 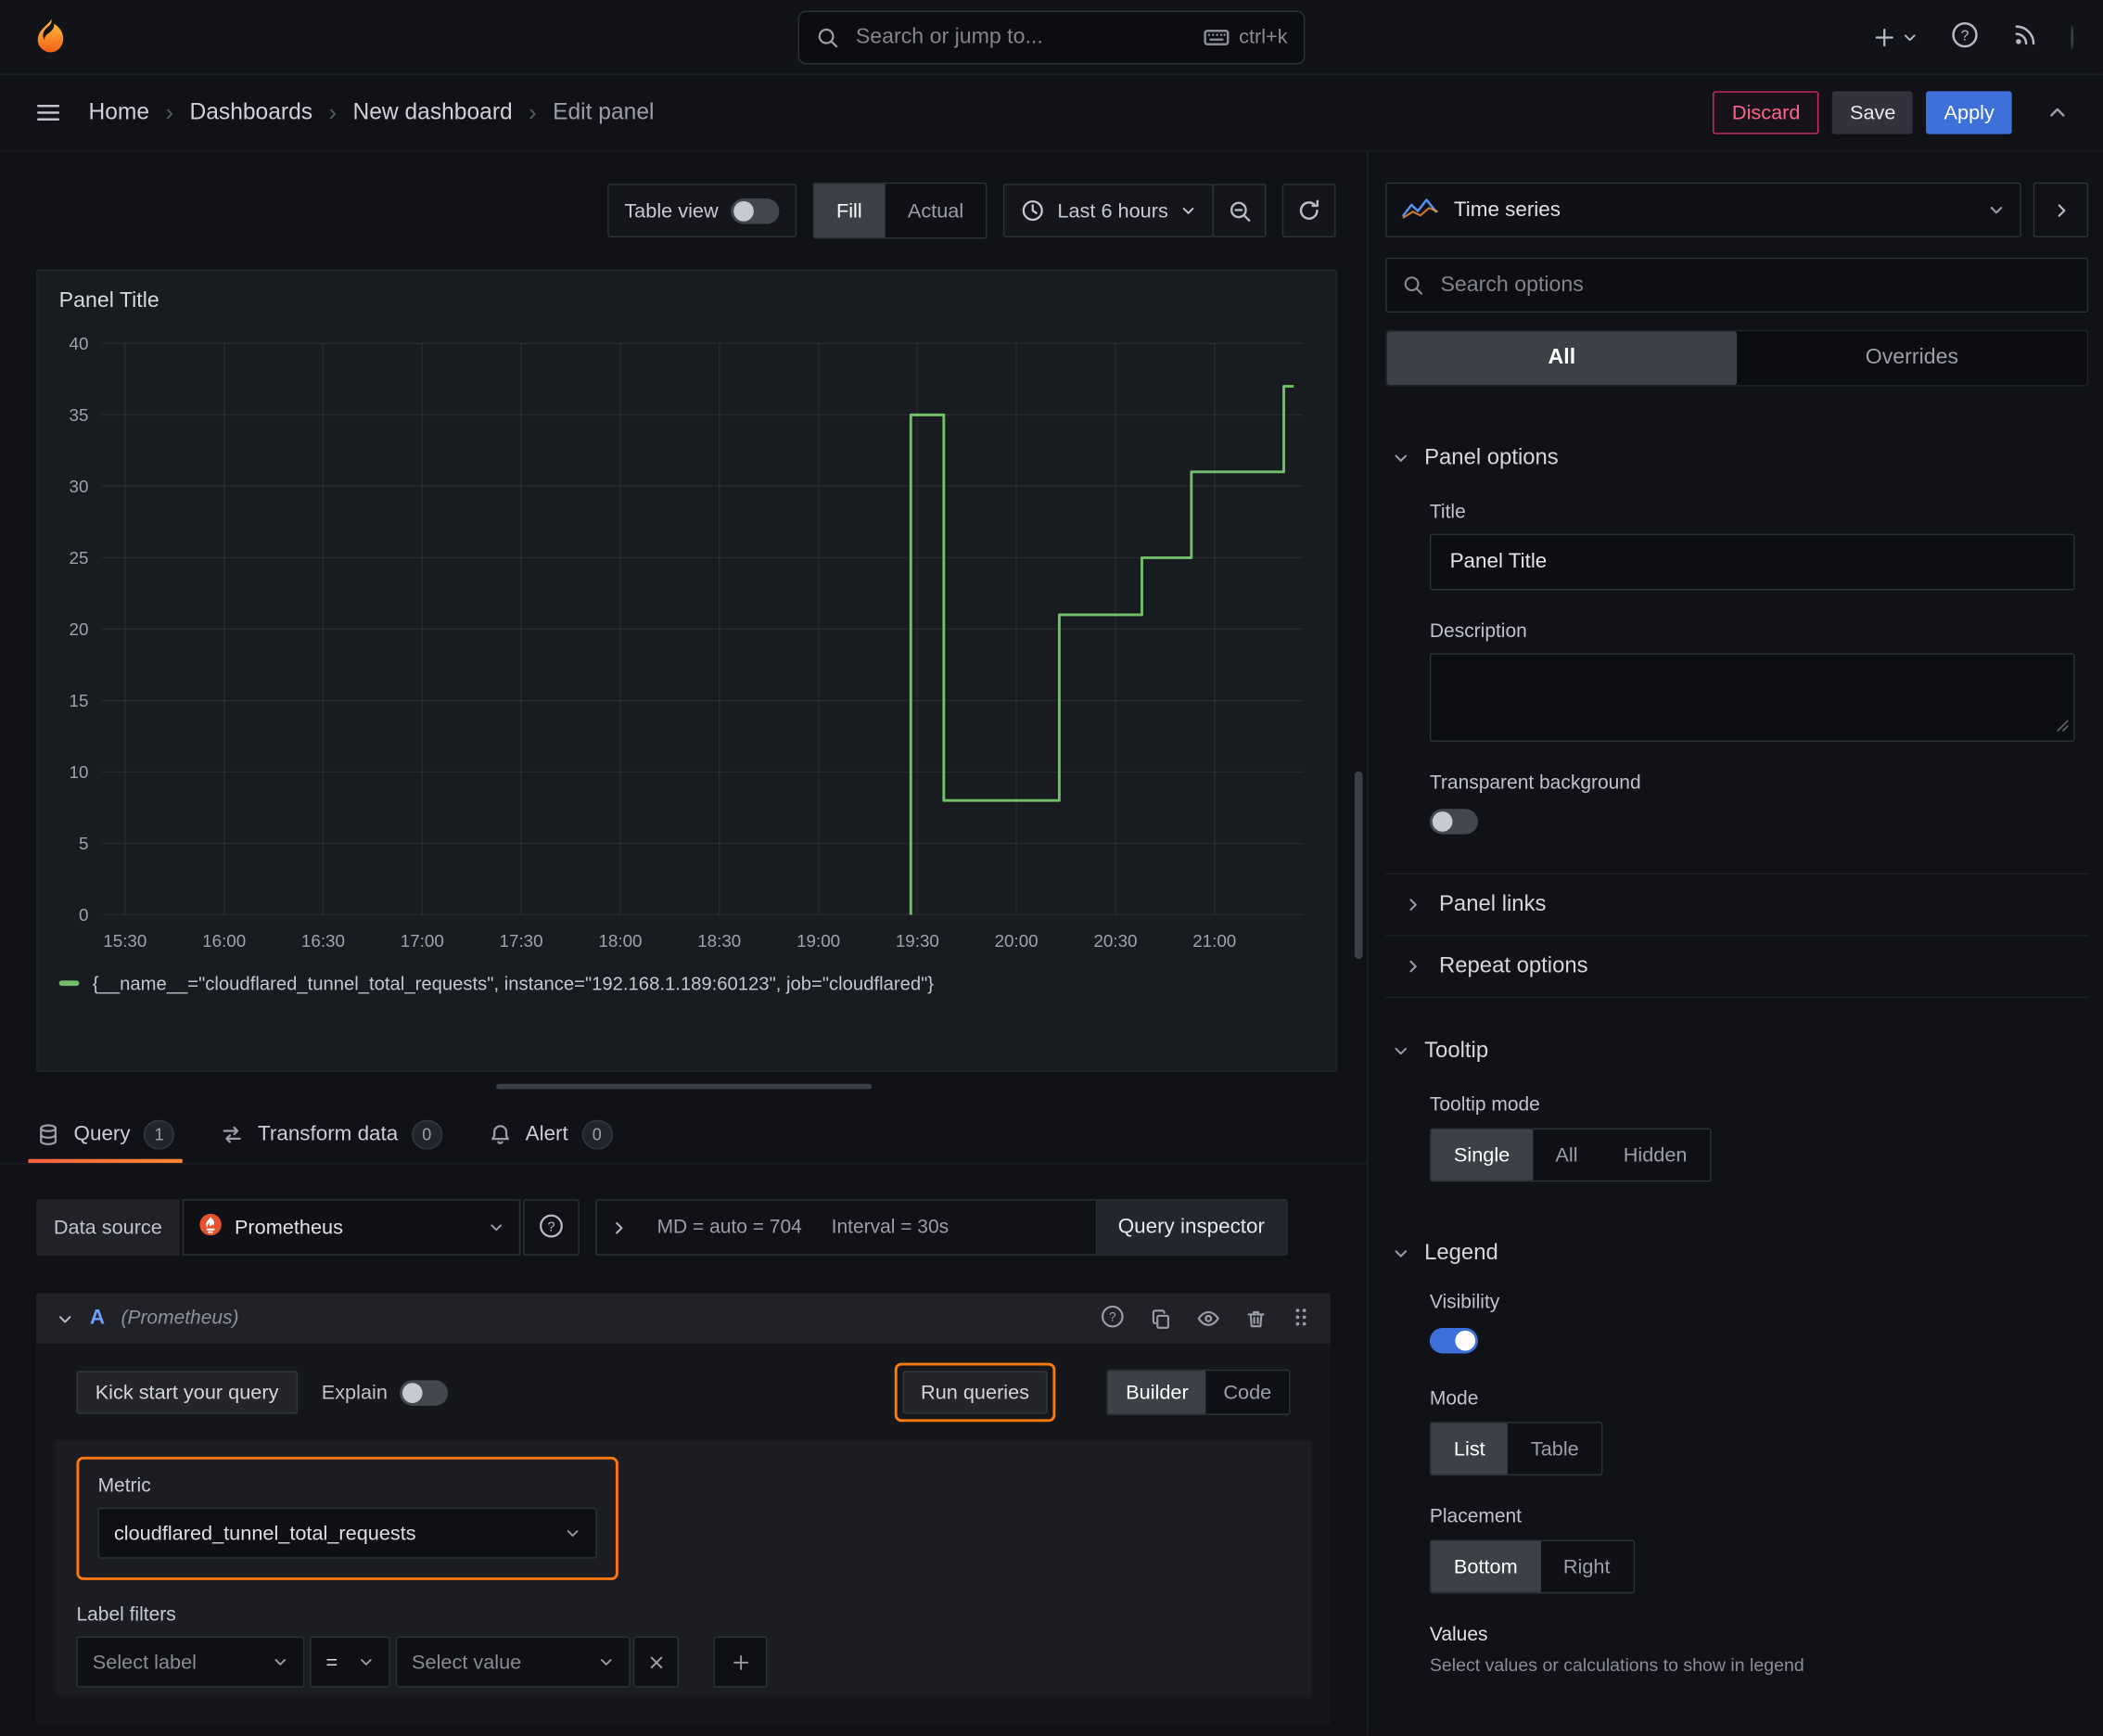 What do you see at coordinates (423, 1392) in the screenshot?
I see `explain-toggle` at bounding box center [423, 1392].